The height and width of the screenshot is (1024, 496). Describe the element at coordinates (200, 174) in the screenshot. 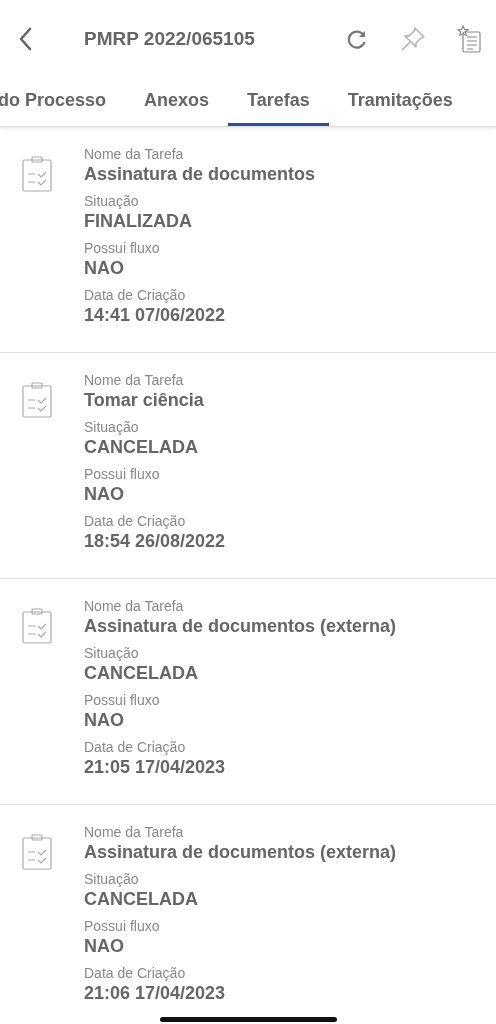

I see `field-value: Assinatura de documentos` at that location.